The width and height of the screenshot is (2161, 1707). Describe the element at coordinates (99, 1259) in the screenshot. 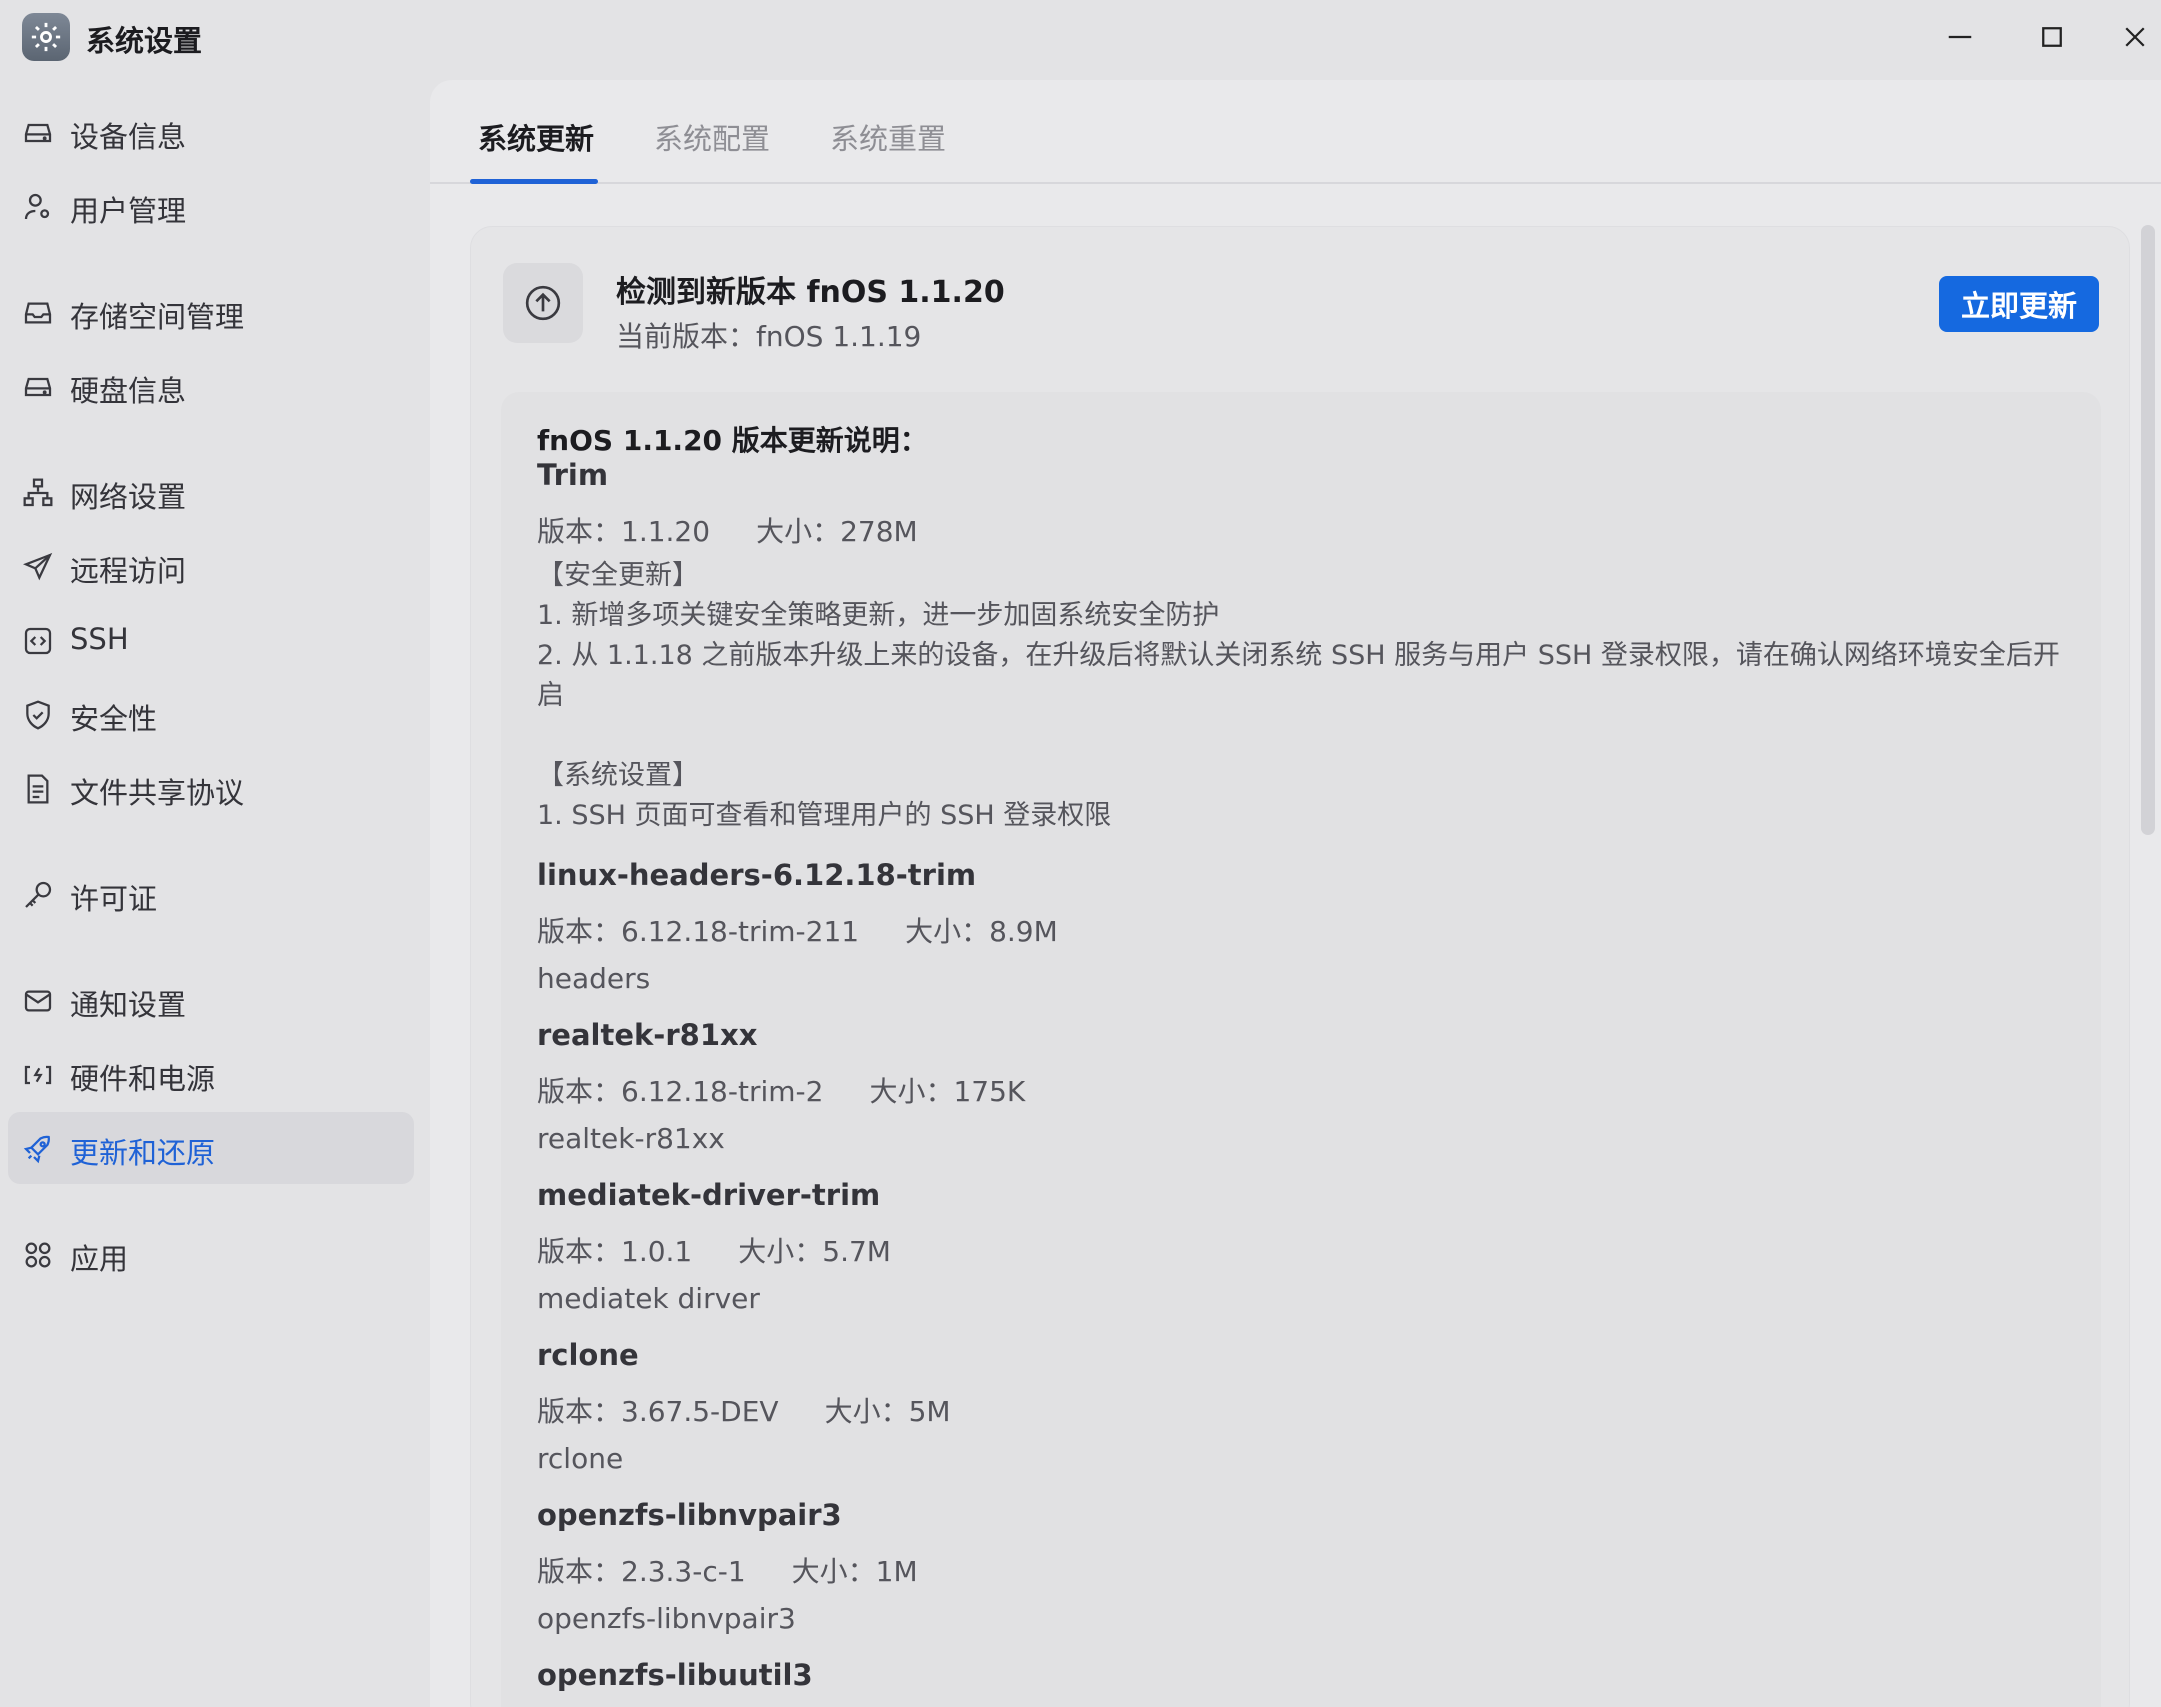

I see `sidebar-item-label: 应用` at that location.